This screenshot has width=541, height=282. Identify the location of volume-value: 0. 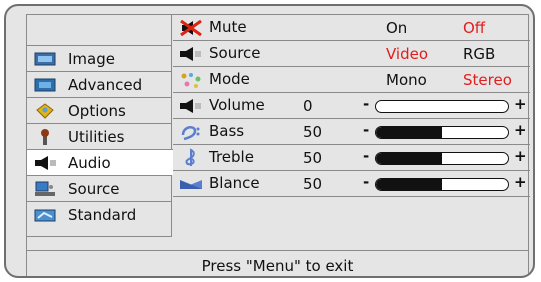
(308, 106).